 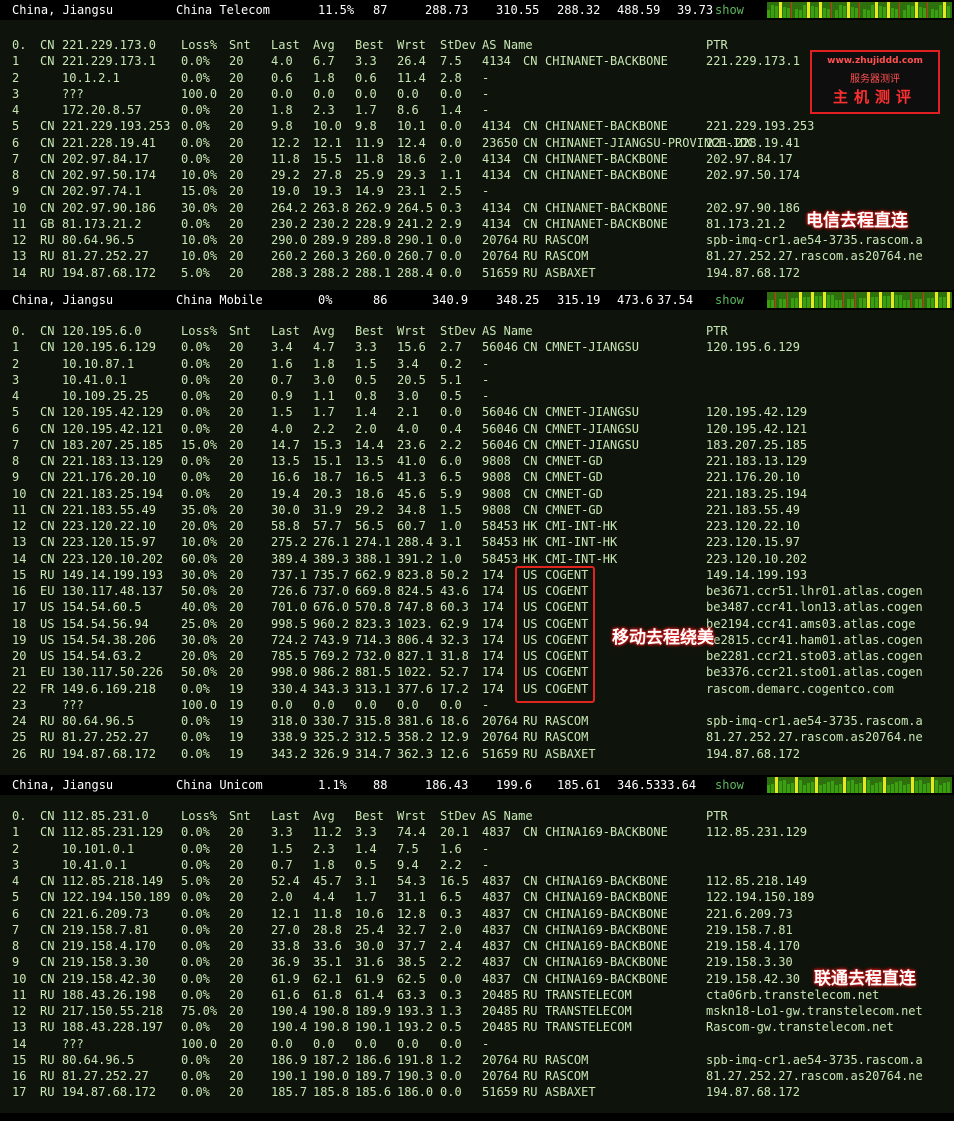 I want to click on as-name: CMNET-JIANGSU, so click(x=592, y=444).